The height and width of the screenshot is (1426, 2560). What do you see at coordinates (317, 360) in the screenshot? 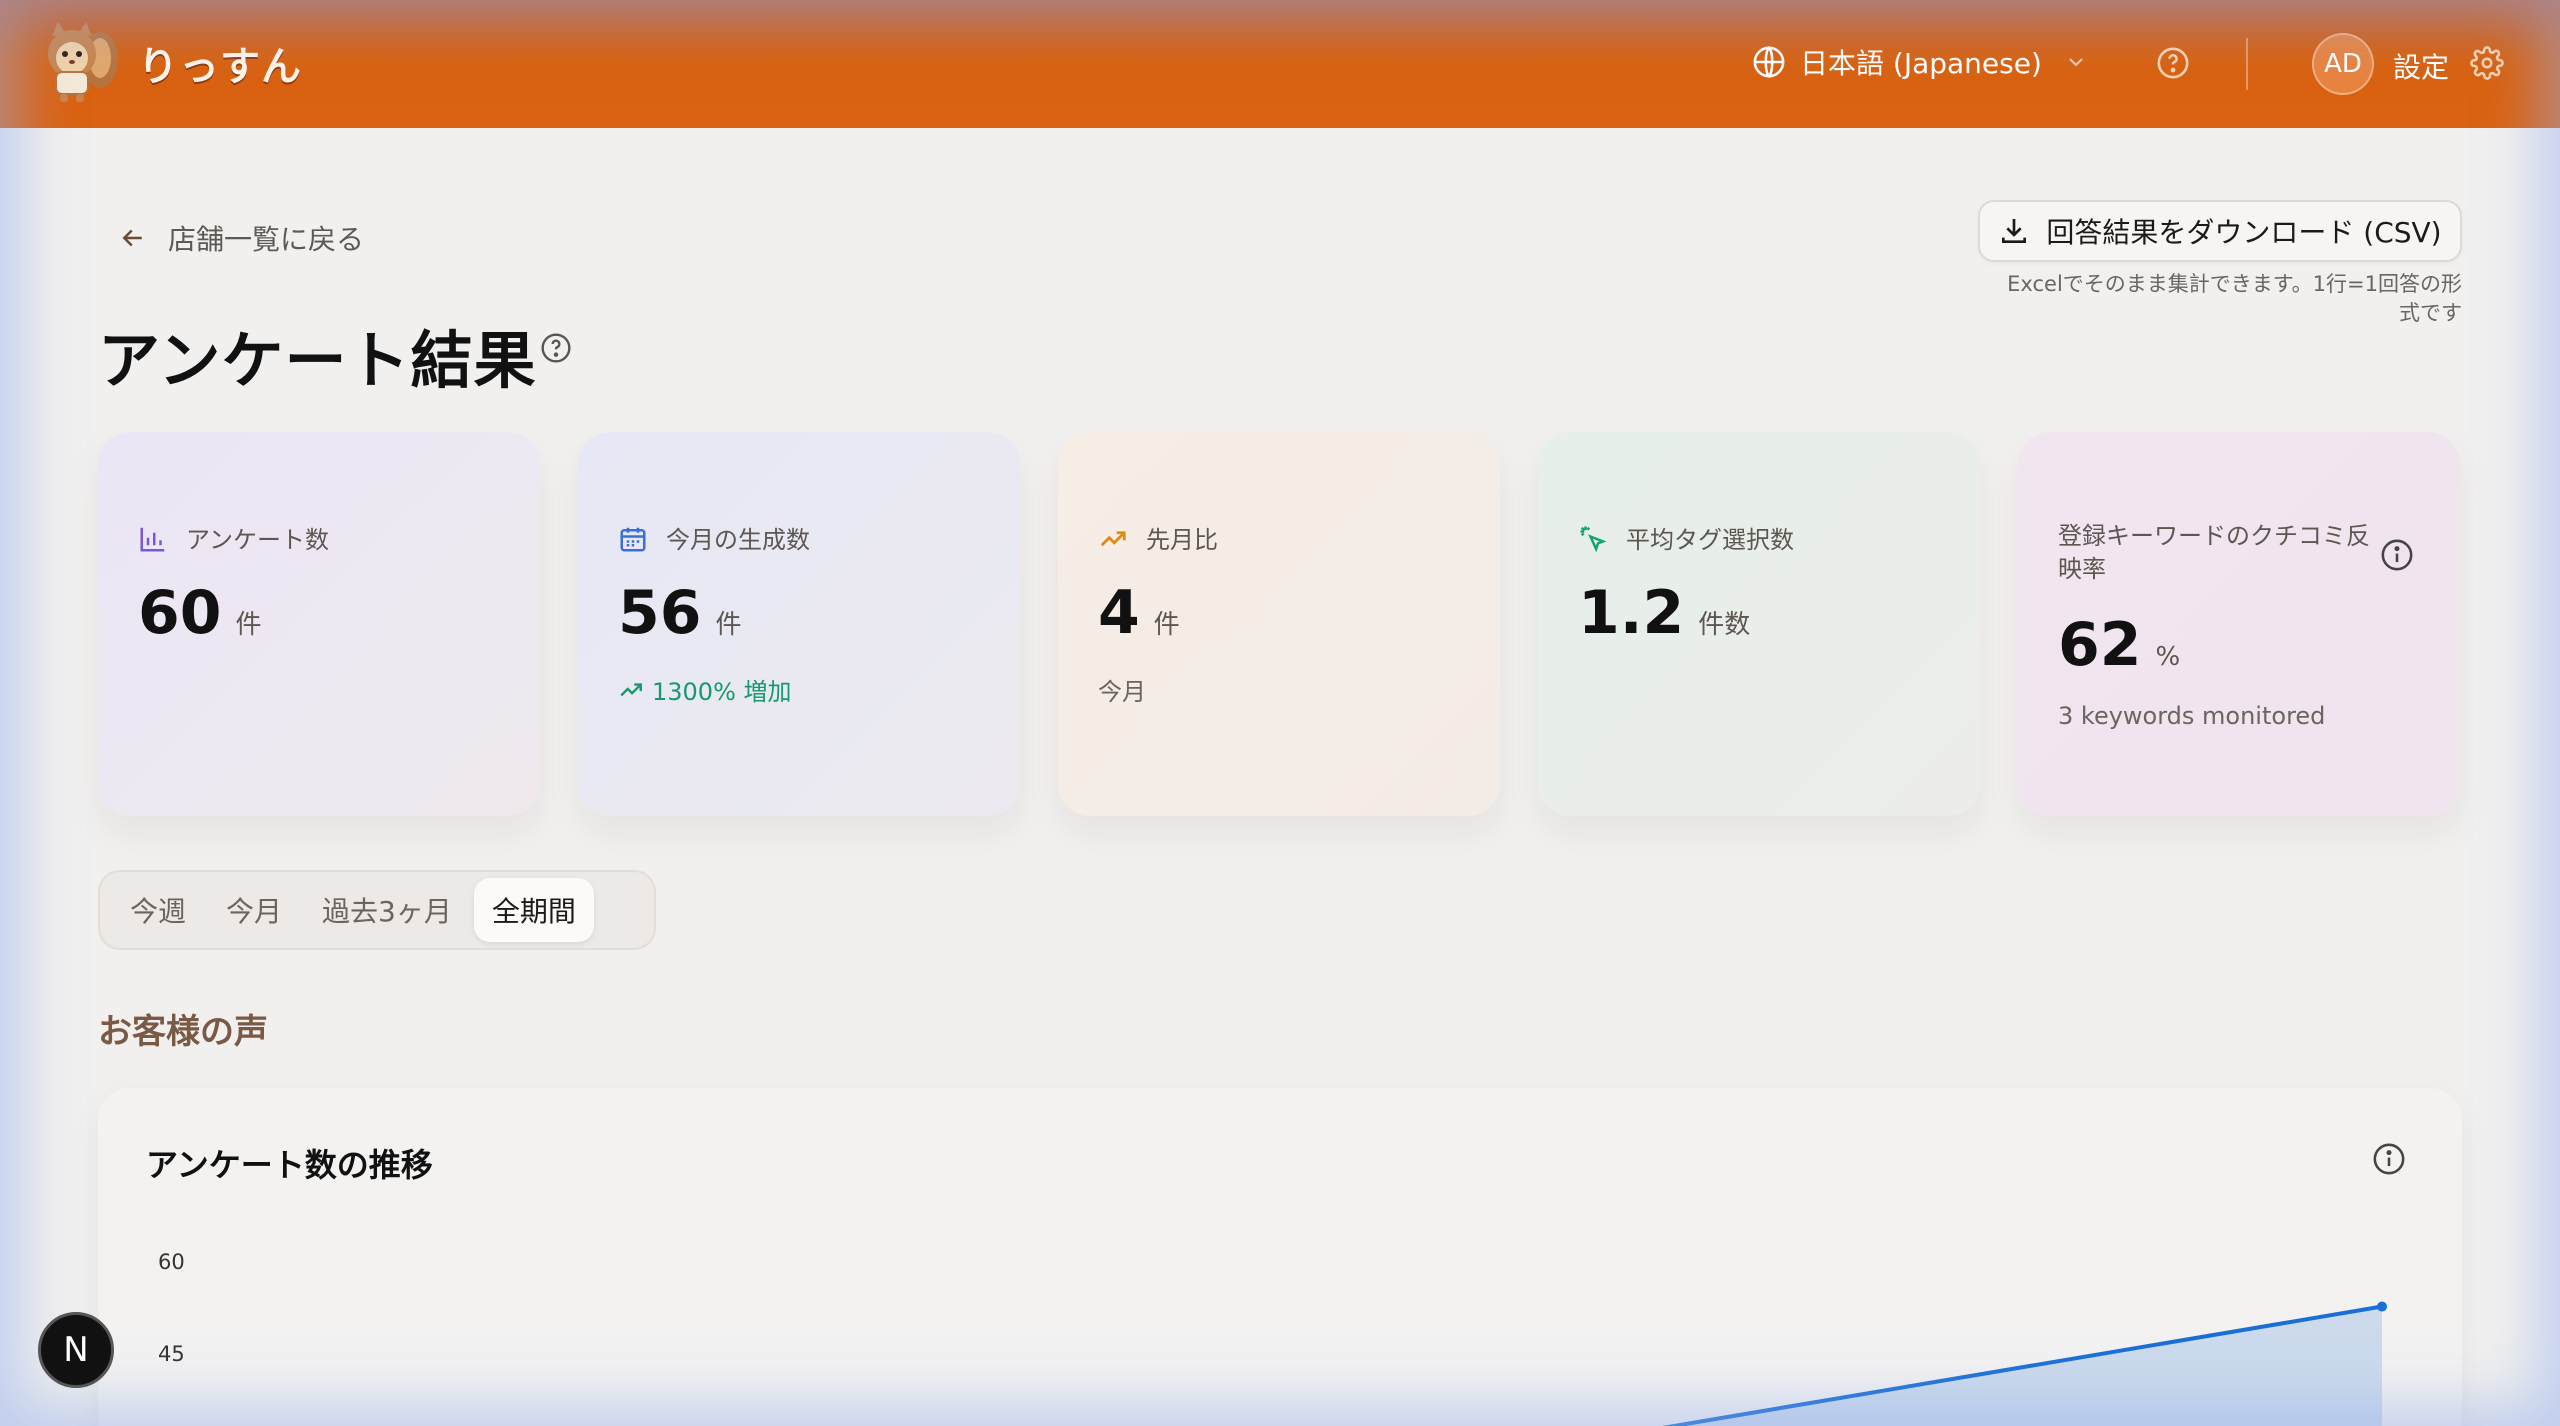
I see `page-title: アンケート結果` at bounding box center [317, 360].